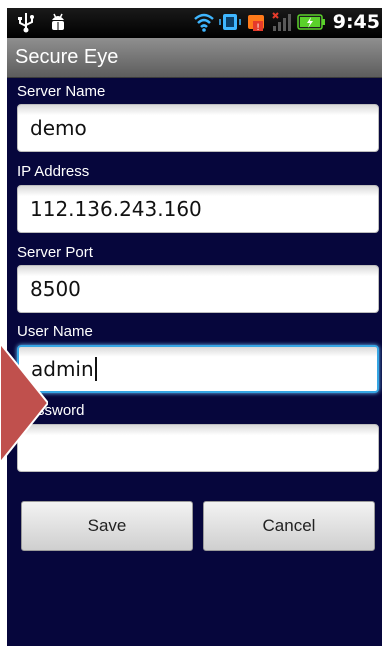 This screenshot has height=646, width=382. Describe the element at coordinates (198, 448) in the screenshot. I see `password-field` at that location.